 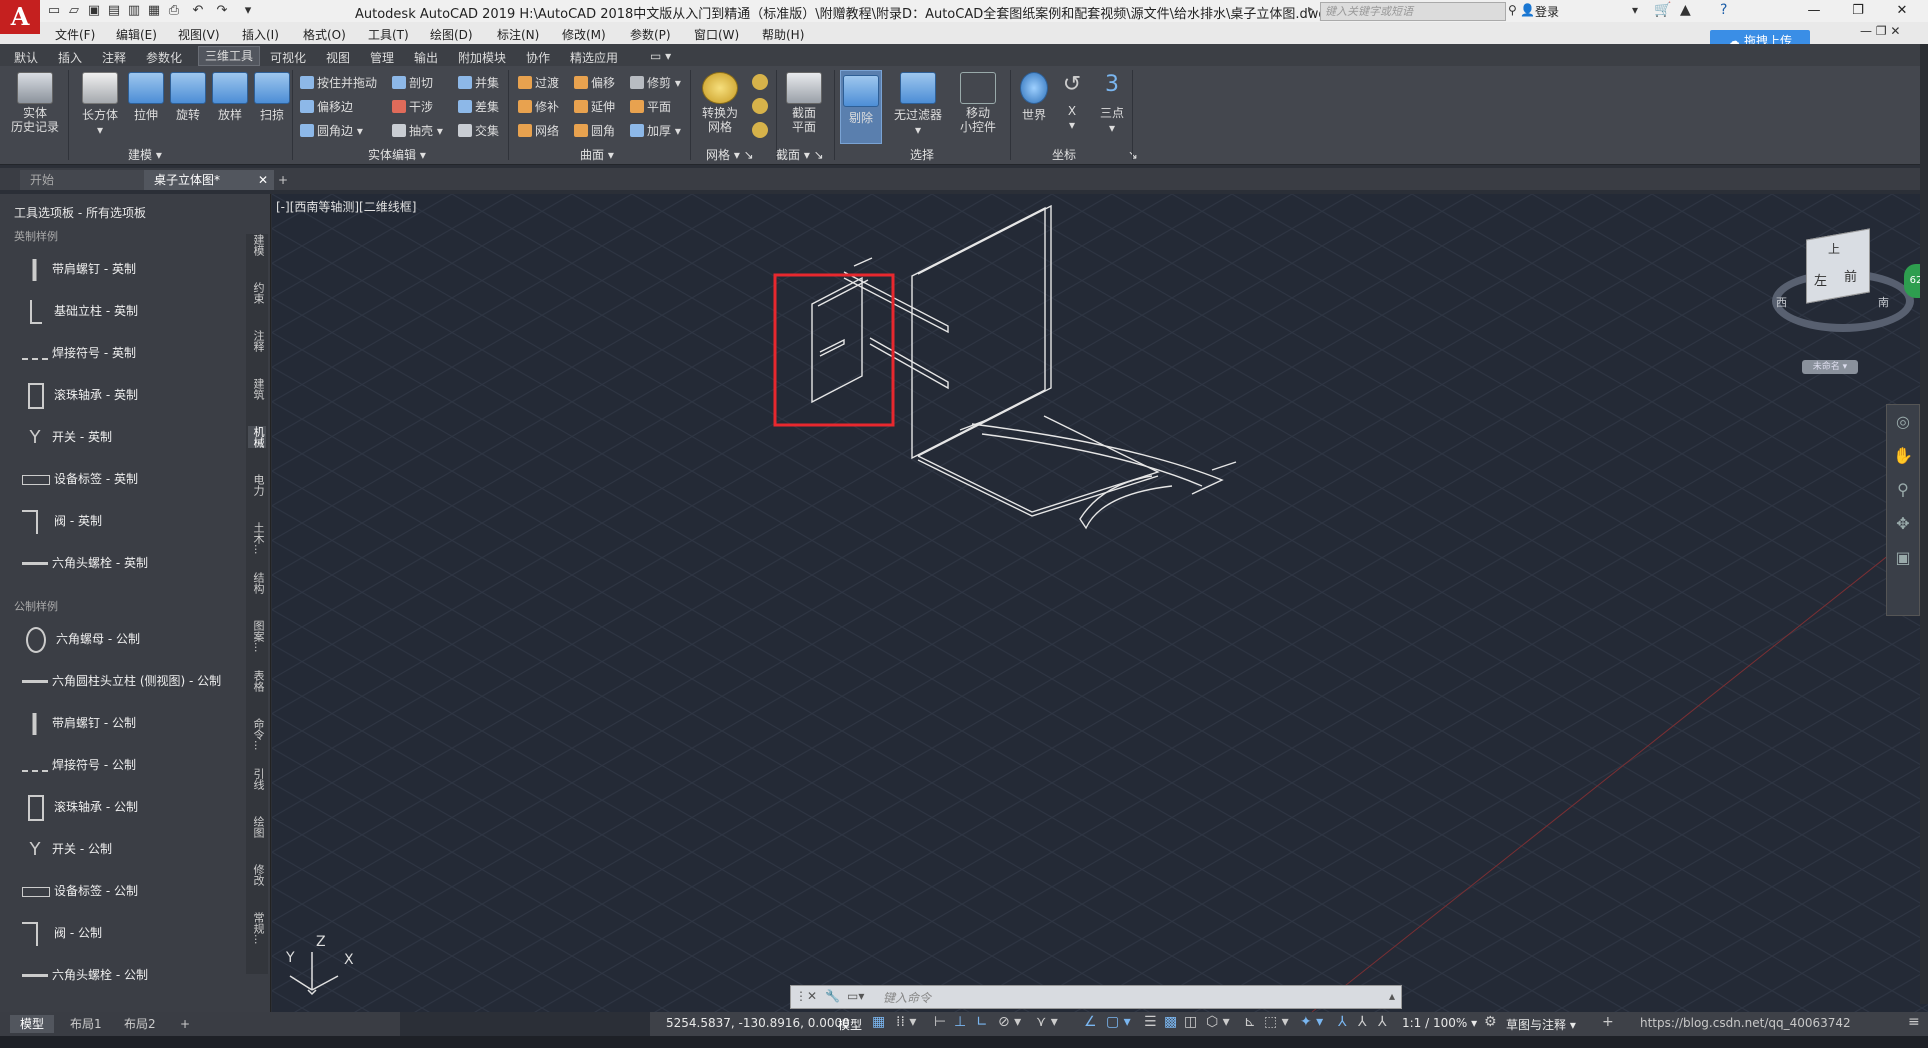 What do you see at coordinates (154, 11) in the screenshot?
I see `save-web-icon: ▦` at bounding box center [154, 11].